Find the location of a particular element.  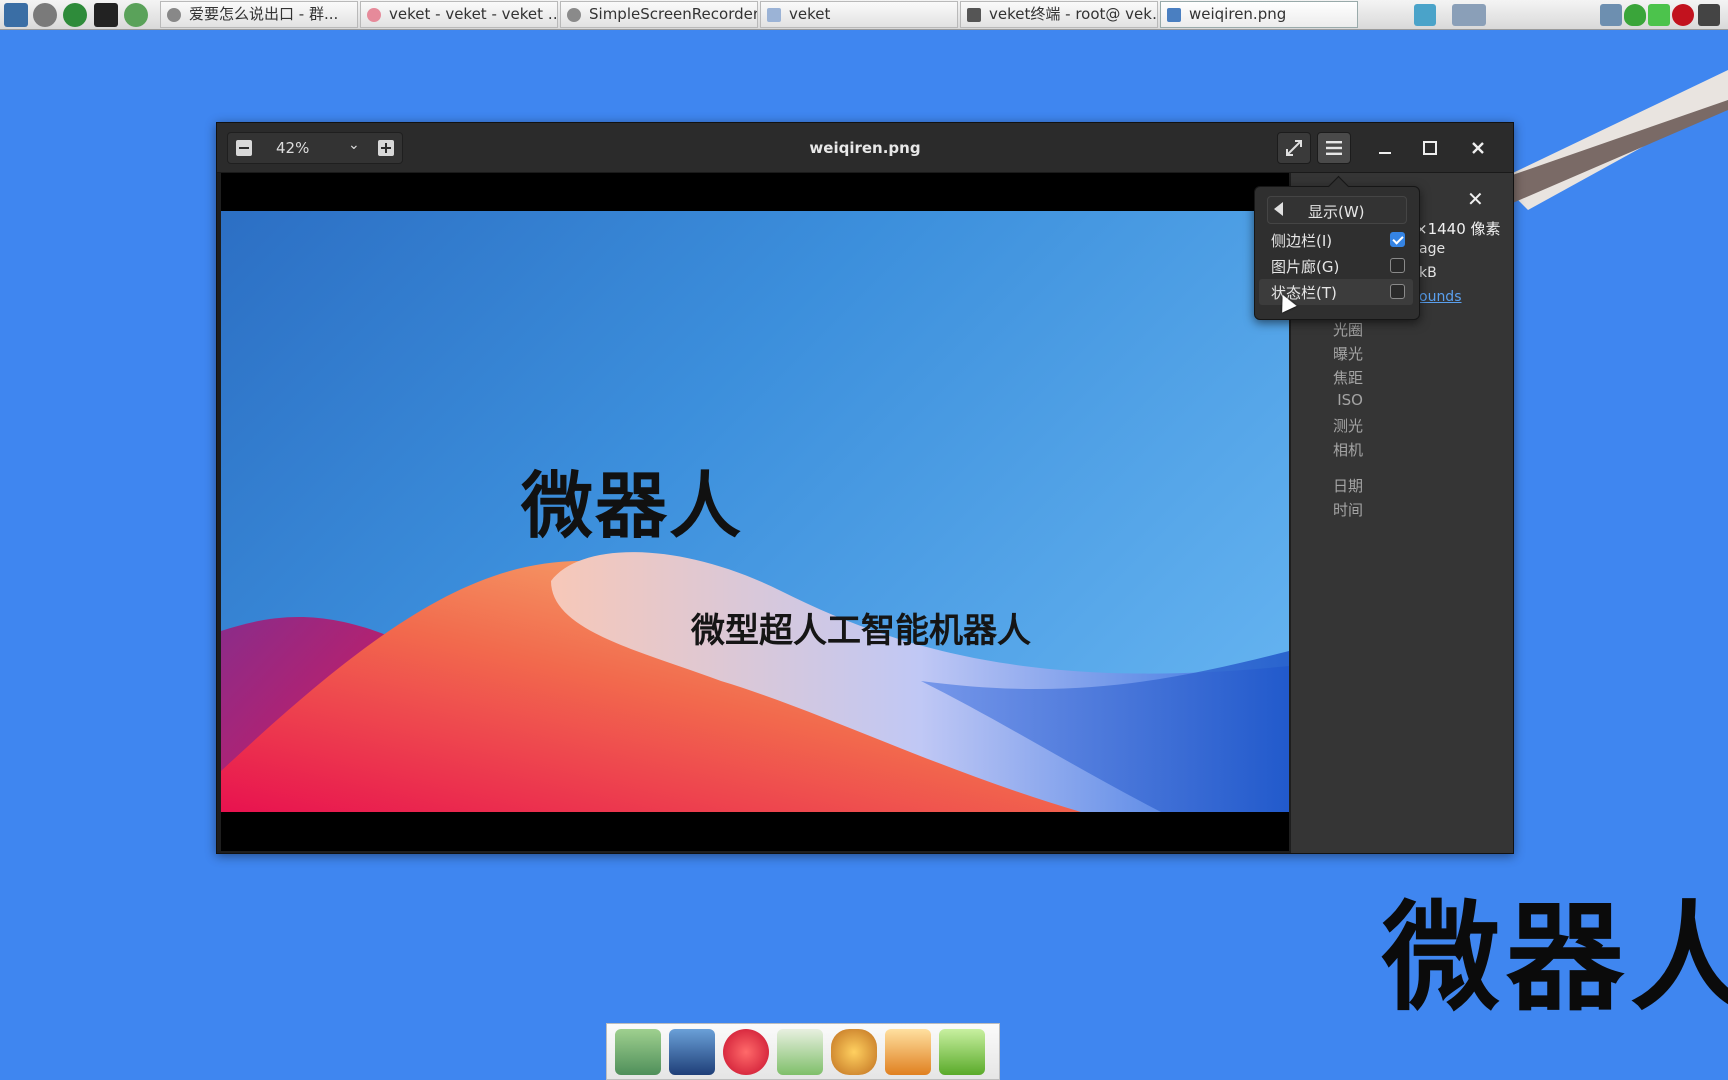

dock is located at coordinates (803, 1051).